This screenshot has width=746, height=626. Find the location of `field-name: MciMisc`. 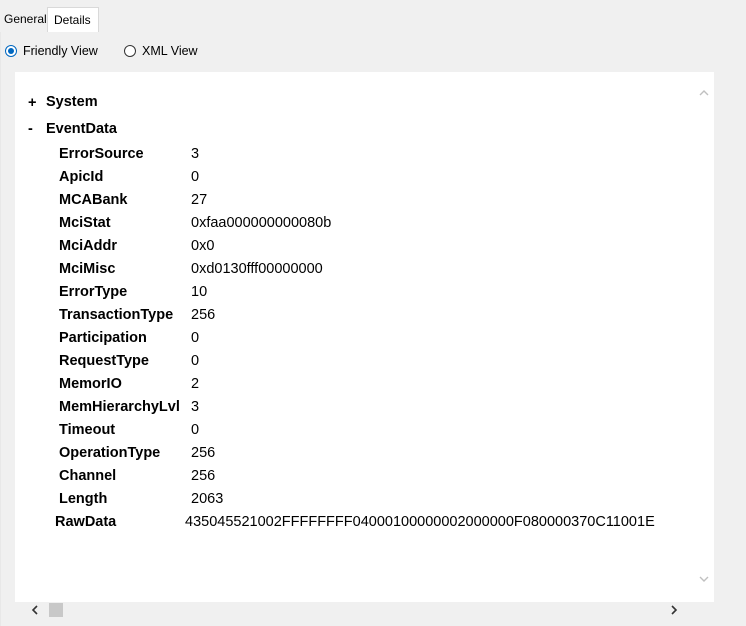

field-name: MciMisc is located at coordinates (87, 269).